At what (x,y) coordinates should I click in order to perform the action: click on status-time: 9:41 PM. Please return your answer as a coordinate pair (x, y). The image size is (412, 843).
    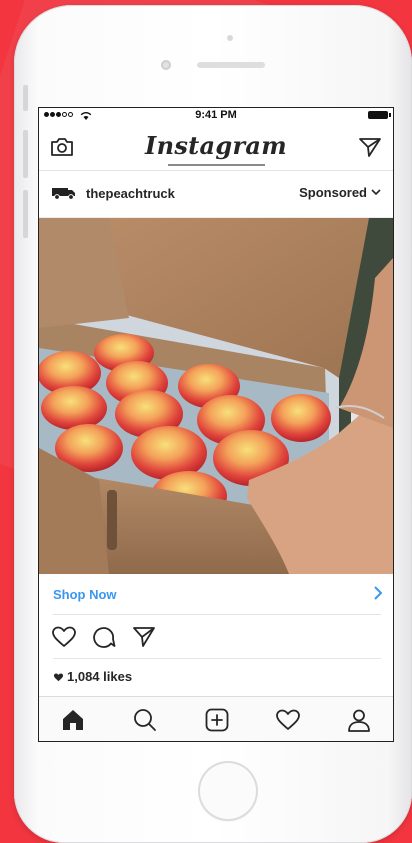
    Looking at the image, I should click on (216, 115).